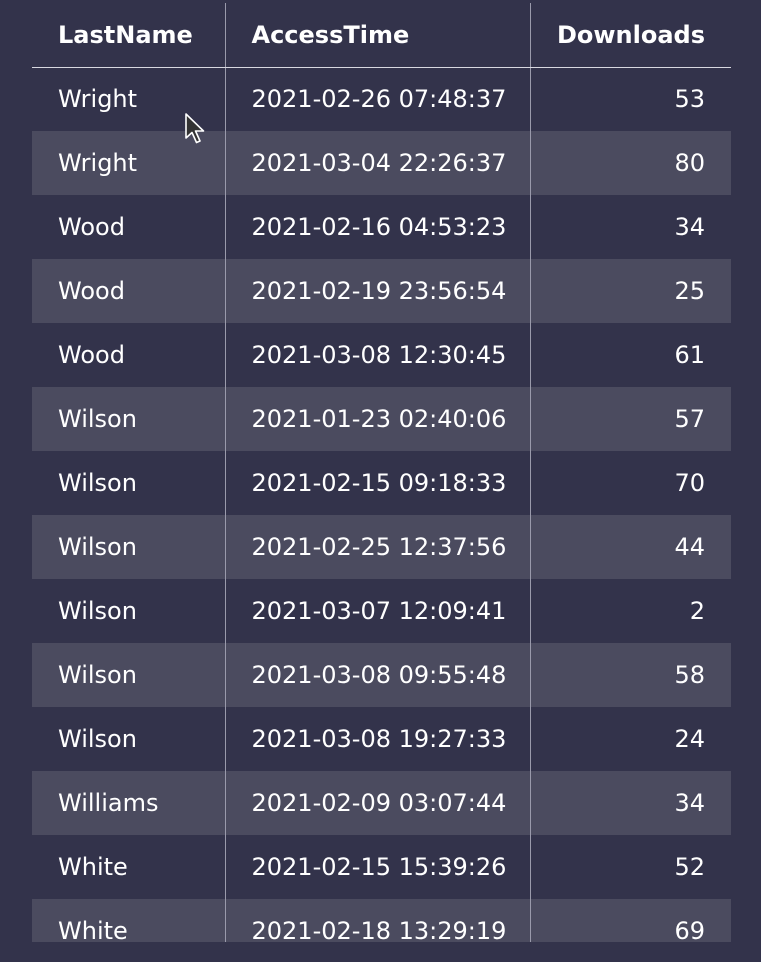 The height and width of the screenshot is (962, 761). I want to click on cell-downloads: 44, so click(630, 547).